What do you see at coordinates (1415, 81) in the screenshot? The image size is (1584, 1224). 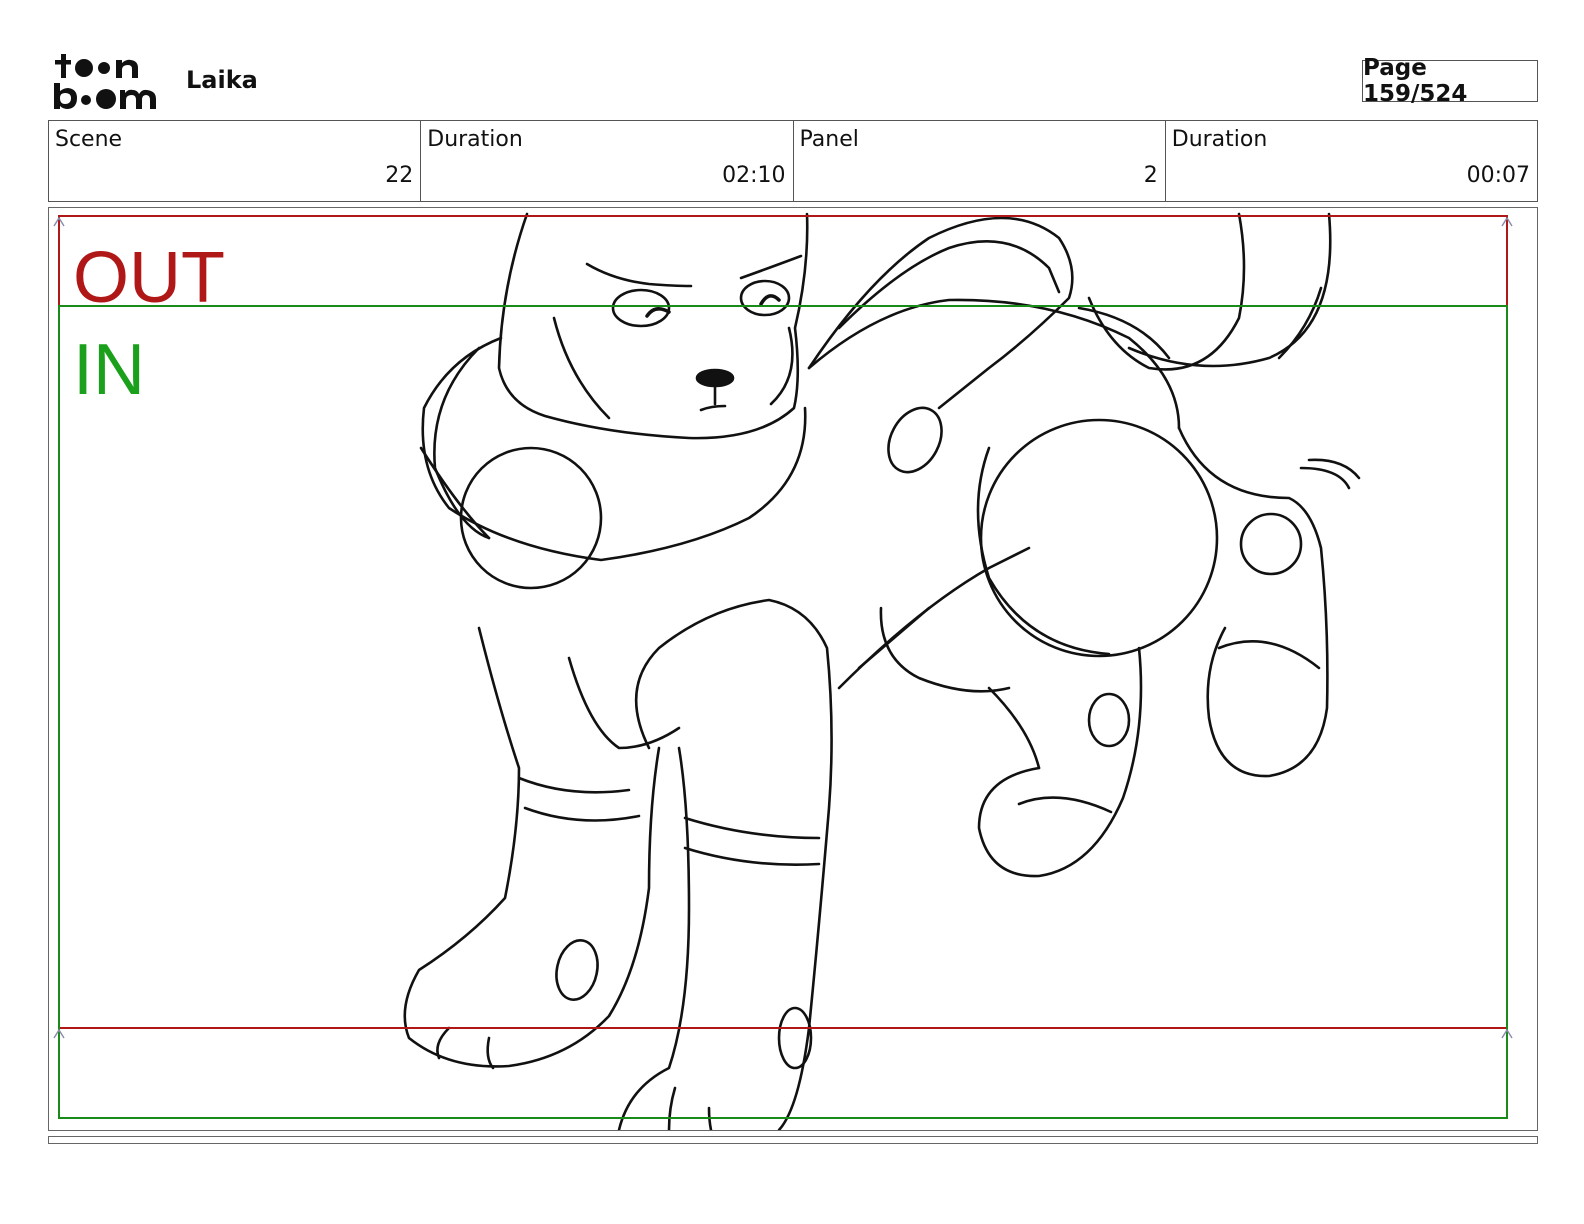 I see `page-label: Page 159/524` at bounding box center [1415, 81].